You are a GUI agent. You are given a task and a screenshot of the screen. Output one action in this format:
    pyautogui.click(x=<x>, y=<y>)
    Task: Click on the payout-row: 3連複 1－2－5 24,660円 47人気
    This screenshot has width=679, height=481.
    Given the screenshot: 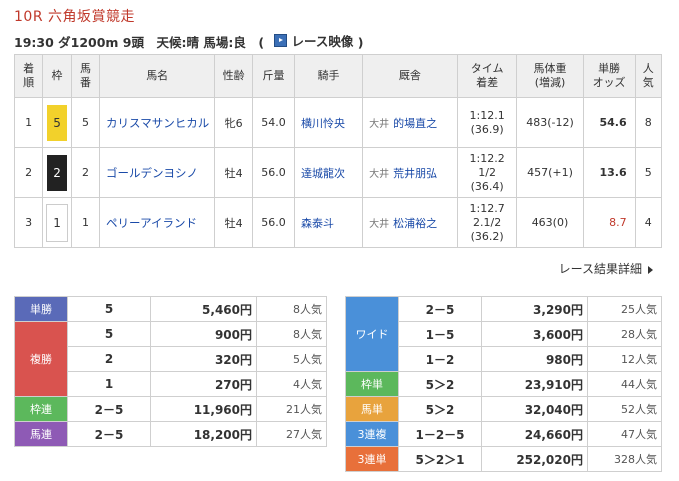 What is the action you would take?
    pyautogui.click(x=503, y=434)
    